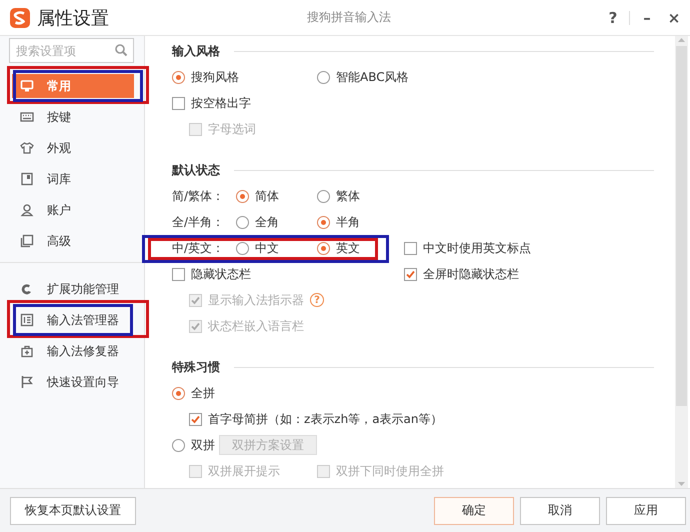 The image size is (690, 532). I want to click on section-heading: 默认状态, so click(196, 170).